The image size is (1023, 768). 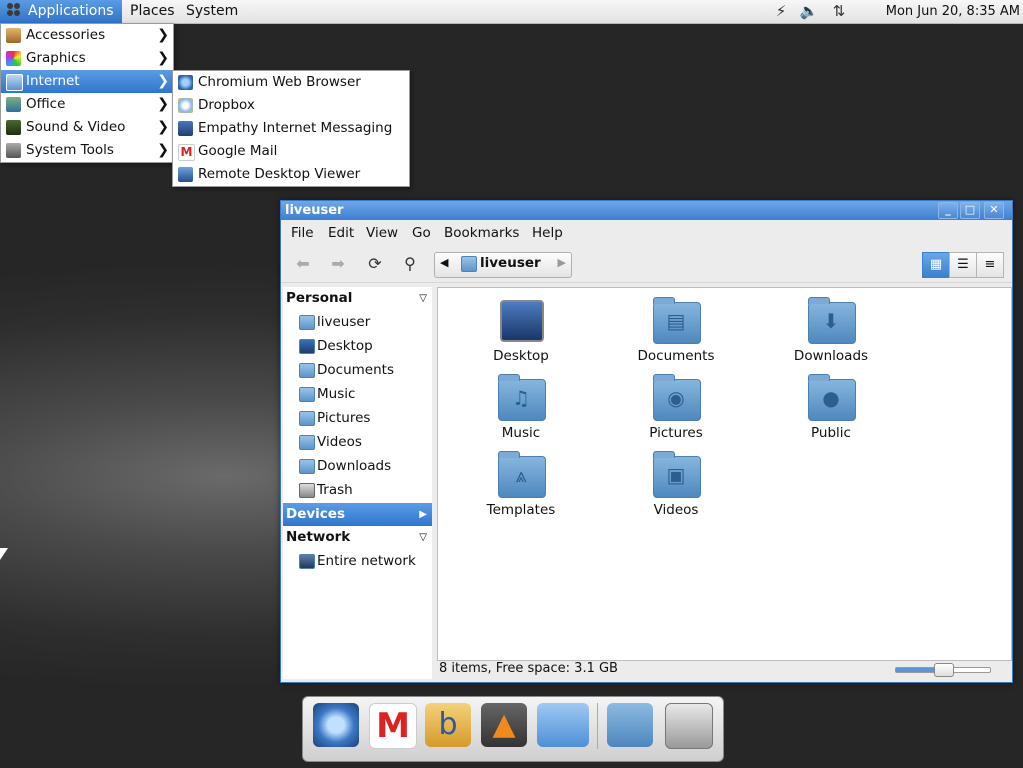 What do you see at coordinates (562, 262) in the screenshot?
I see `breadcrumb-right-arrow-icon: ▶` at bounding box center [562, 262].